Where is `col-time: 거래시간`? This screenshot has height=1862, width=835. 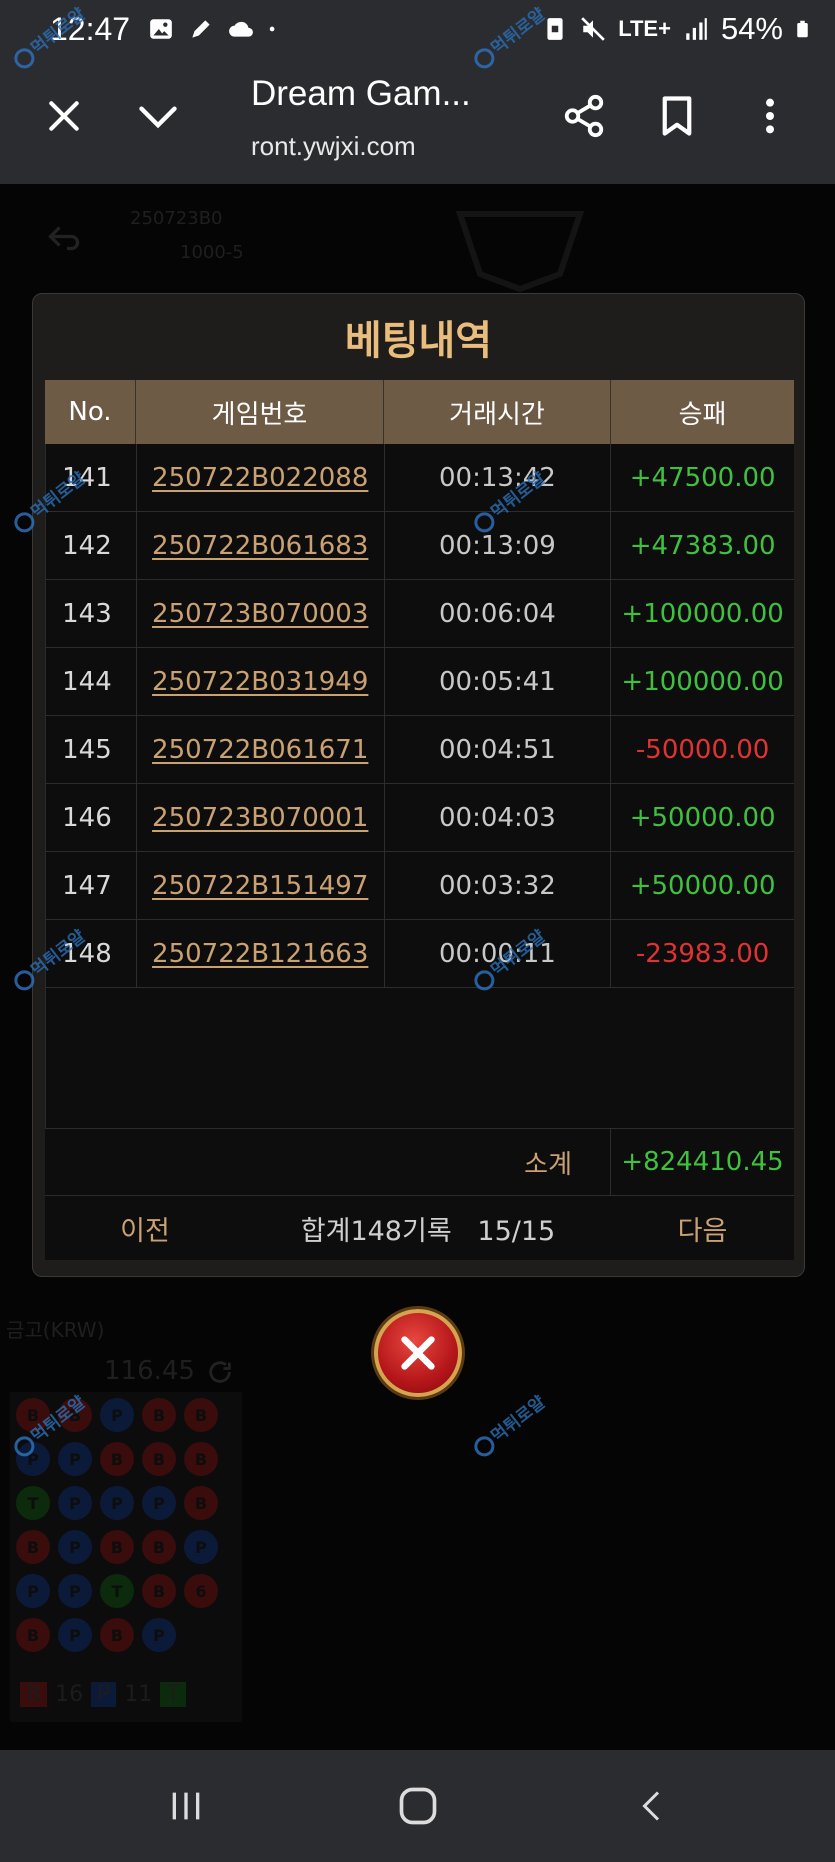
col-time: 거래시간 is located at coordinates (497, 412).